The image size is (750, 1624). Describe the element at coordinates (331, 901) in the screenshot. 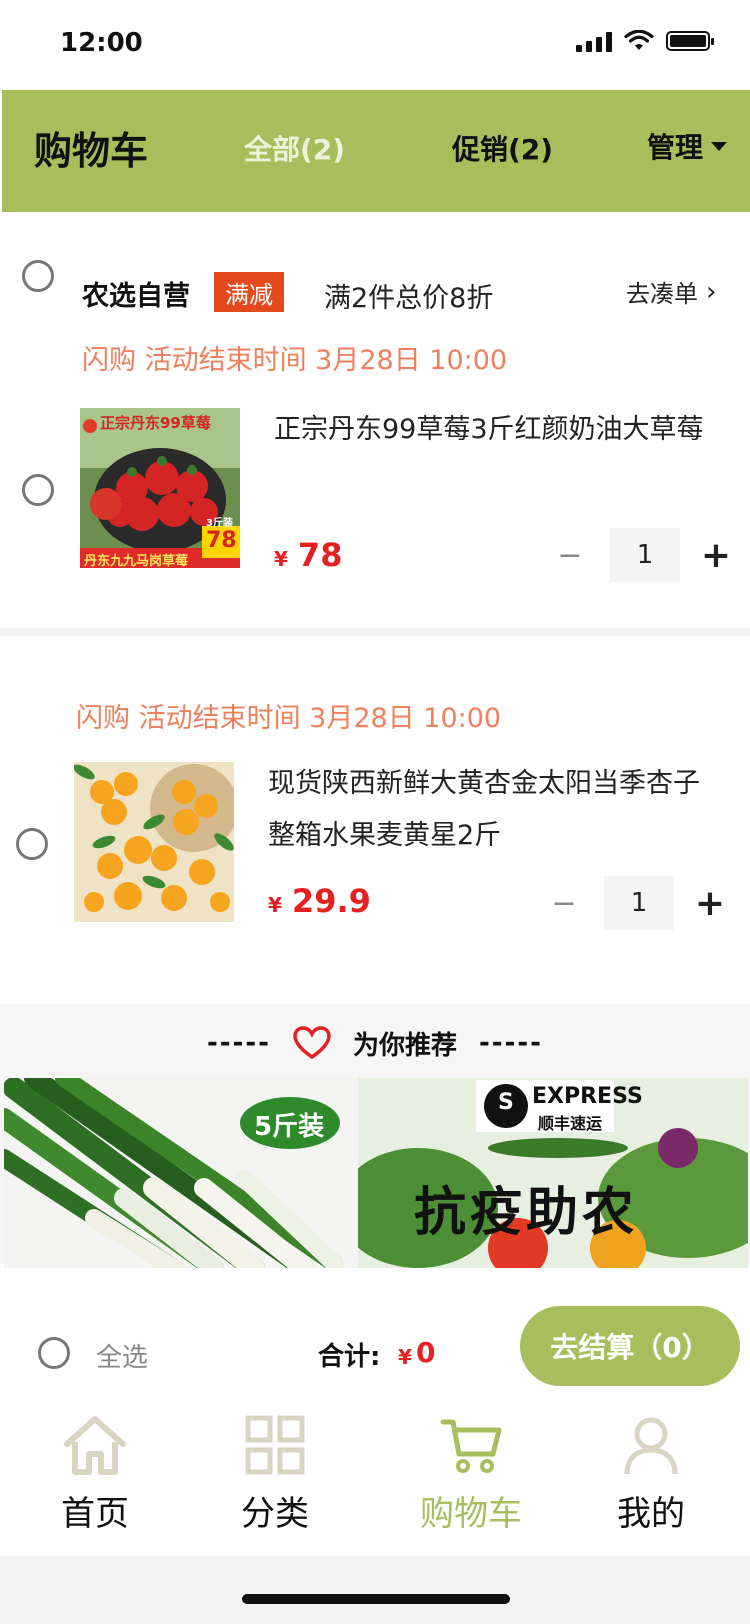

I see `price-value: 29.9` at that location.